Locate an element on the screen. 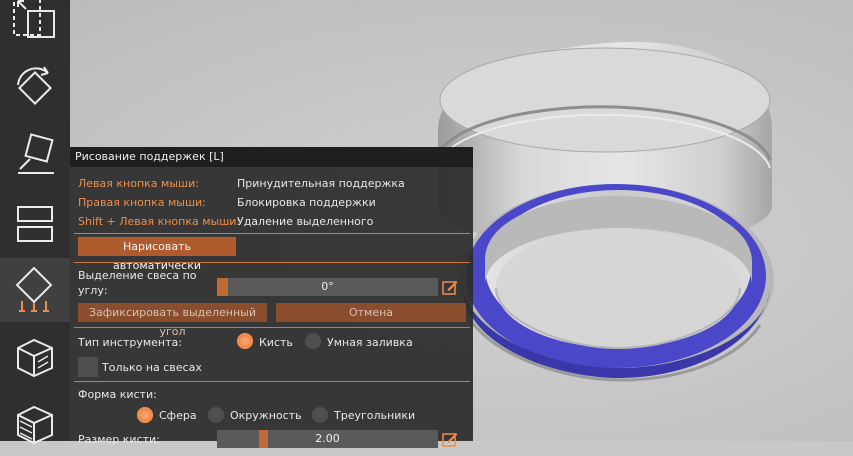  support-paint-tool-button is located at coordinates (35, 290).